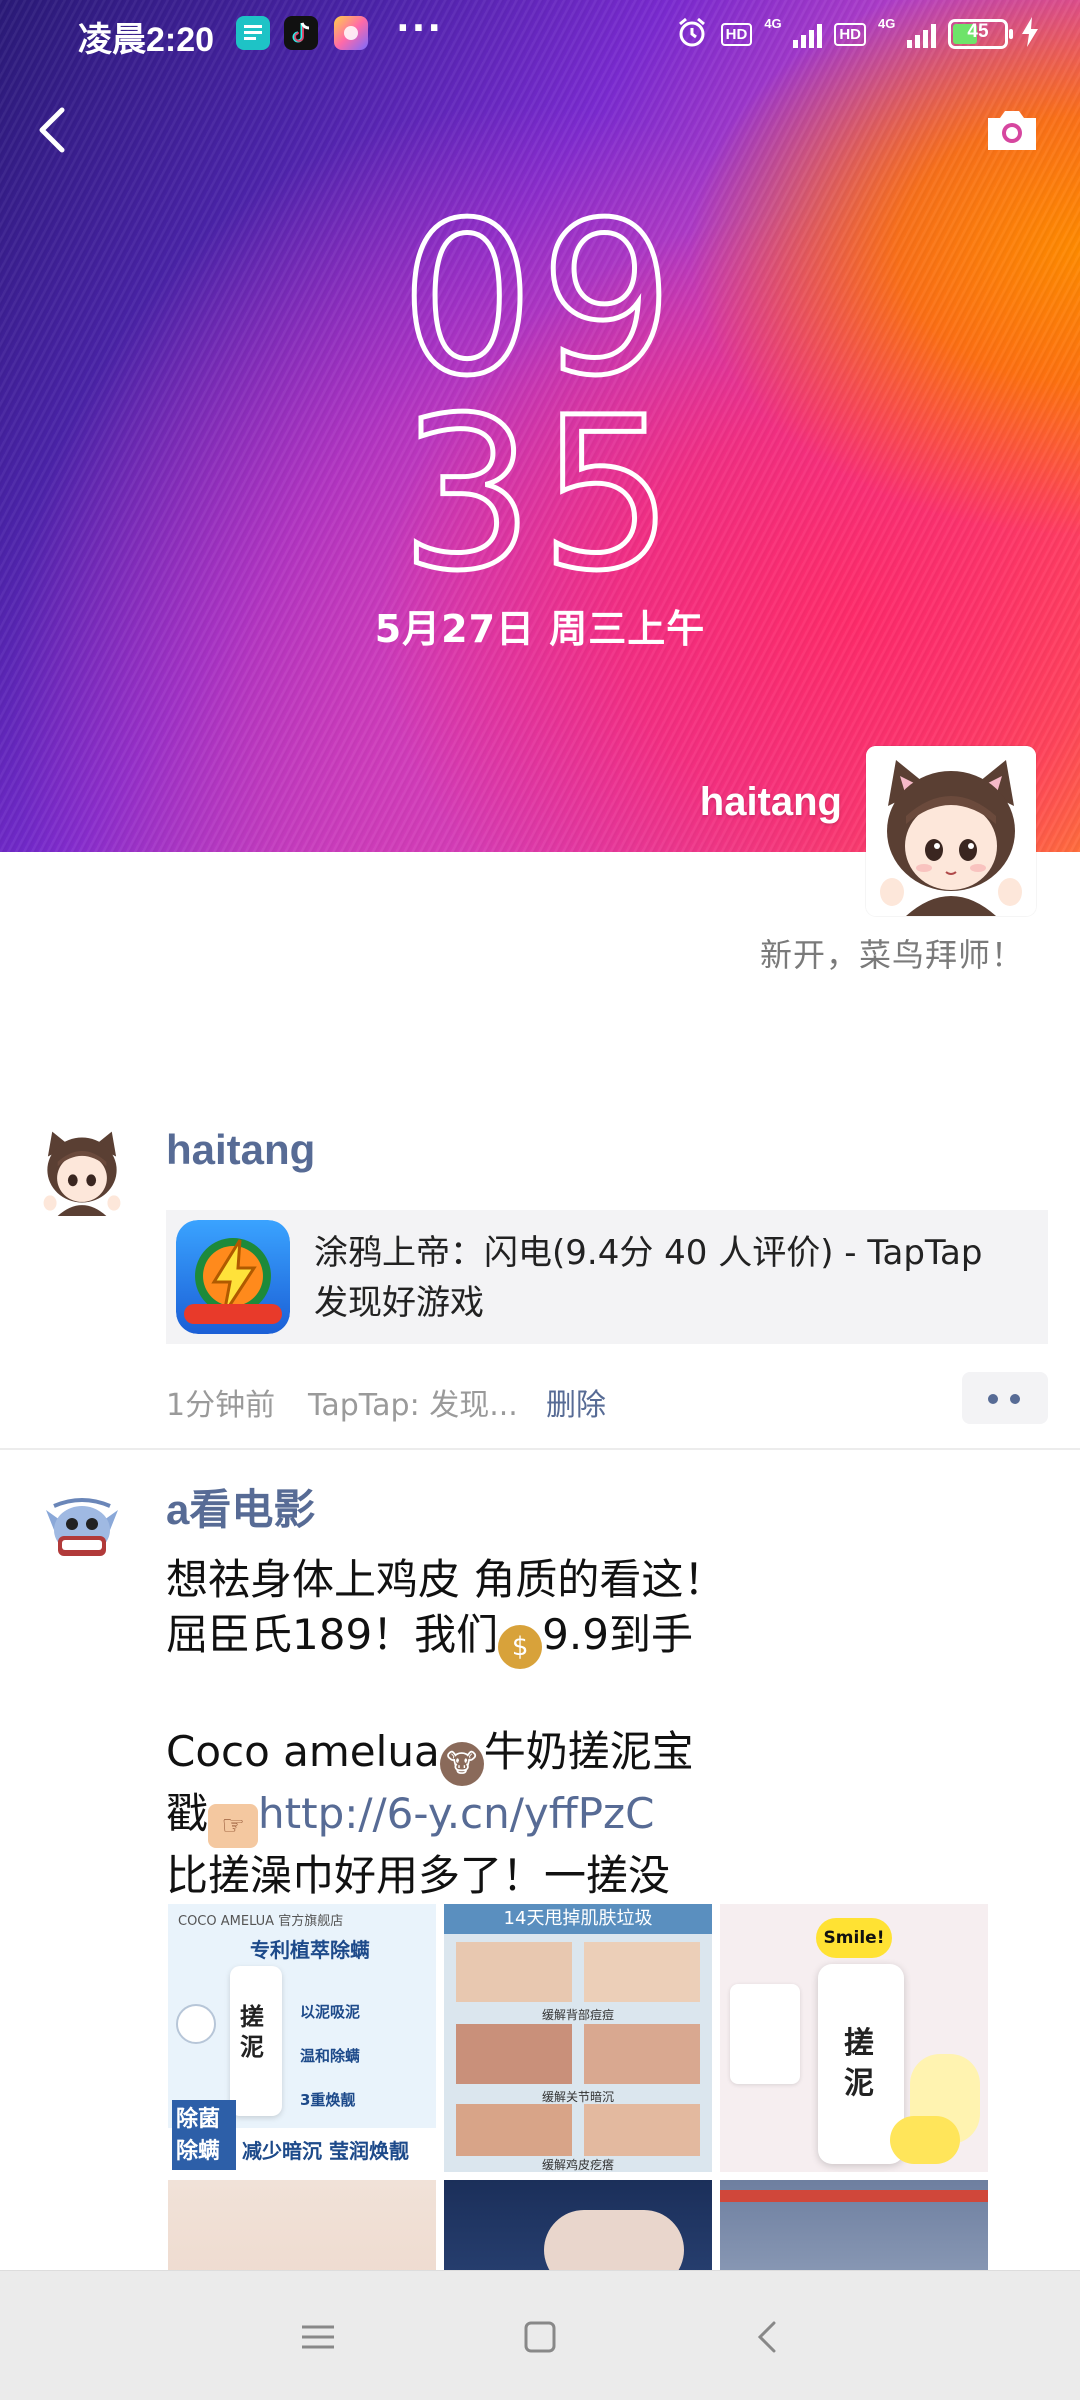 This screenshot has width=1080, height=2400. What do you see at coordinates (351, 33) in the screenshot?
I see `gallery-app-icon` at bounding box center [351, 33].